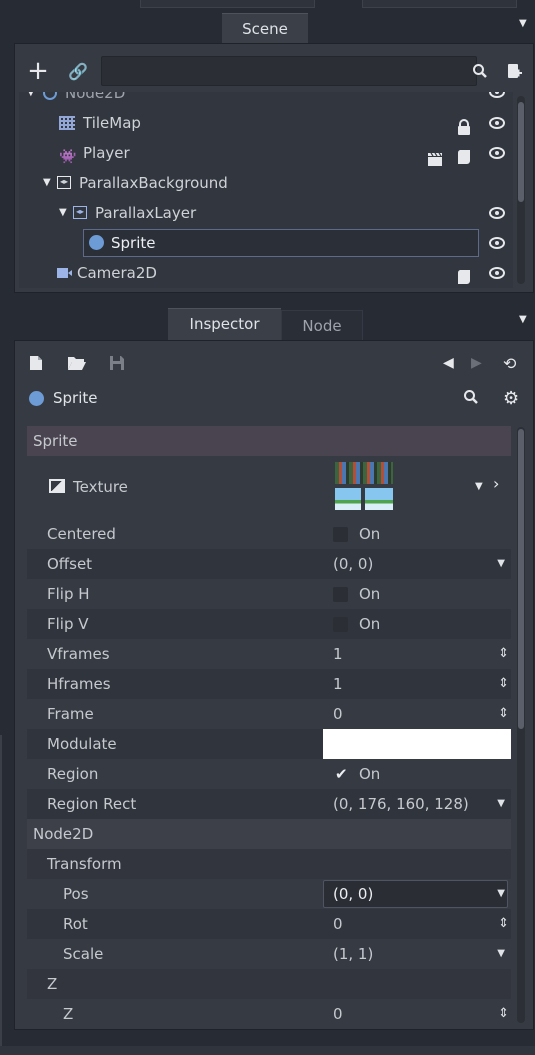 This screenshot has height=1055, width=535. What do you see at coordinates (100, 487) in the screenshot?
I see `property-label: Texture` at bounding box center [100, 487].